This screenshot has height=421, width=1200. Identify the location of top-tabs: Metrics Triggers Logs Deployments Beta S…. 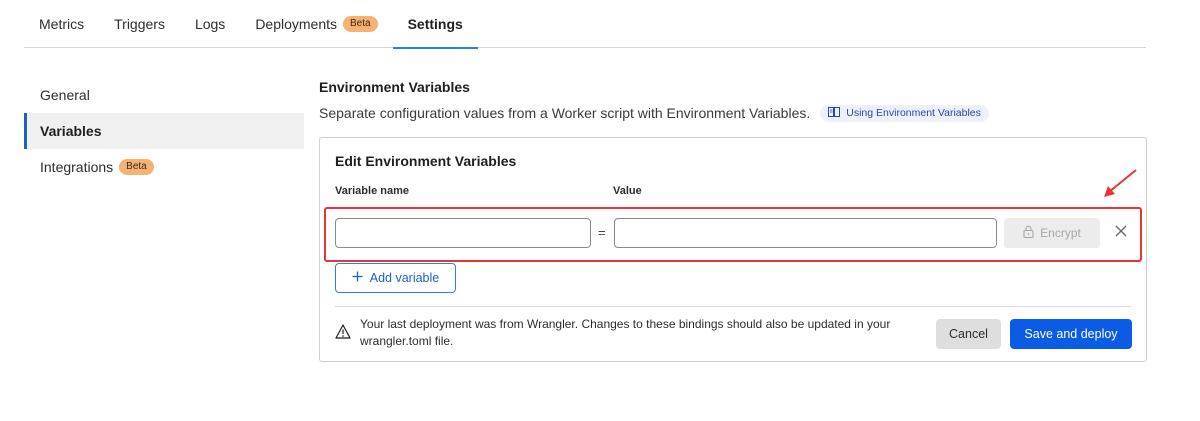
(585, 24).